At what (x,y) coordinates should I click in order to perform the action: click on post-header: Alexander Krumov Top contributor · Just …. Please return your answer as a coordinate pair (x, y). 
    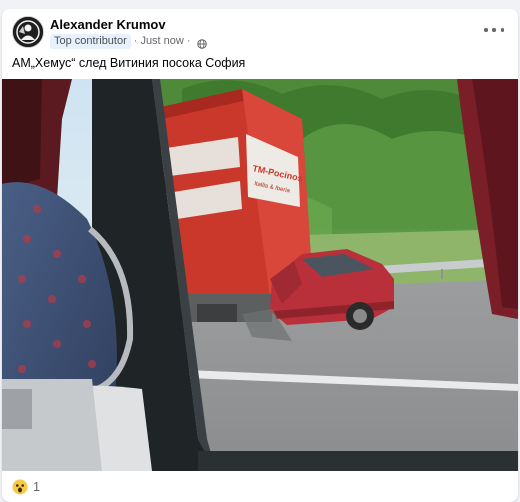
    Looking at the image, I should click on (260, 31).